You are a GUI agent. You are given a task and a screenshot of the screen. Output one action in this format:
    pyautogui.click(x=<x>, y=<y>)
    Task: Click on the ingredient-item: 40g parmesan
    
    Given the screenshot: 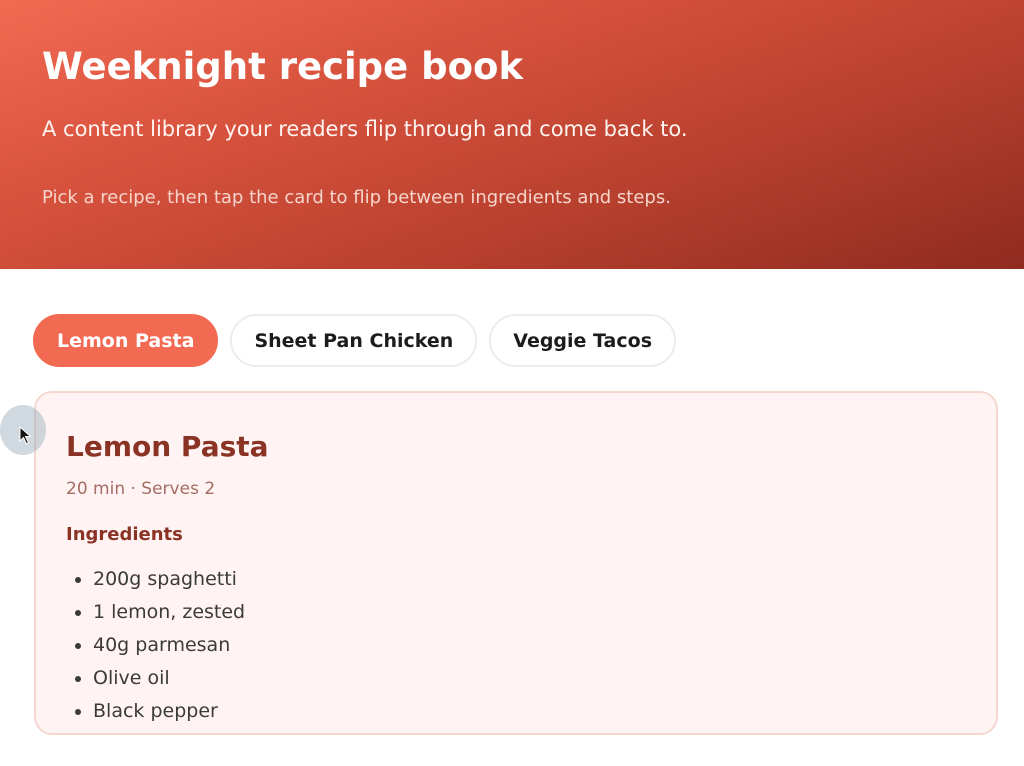 What is the action you would take?
    pyautogui.click(x=169, y=645)
    